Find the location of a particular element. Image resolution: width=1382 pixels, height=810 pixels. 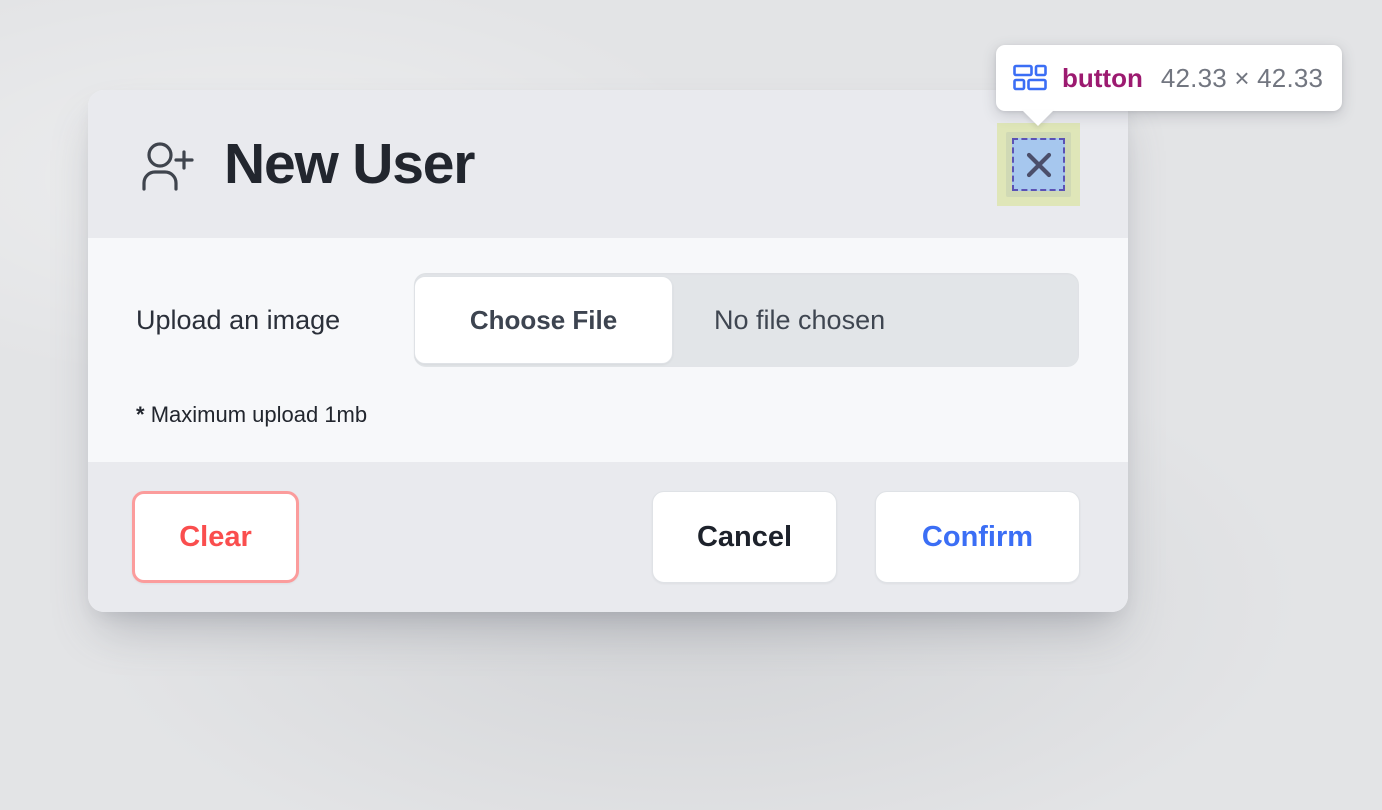

inspector-dimensions: 42.33 × 42.33 is located at coordinates (1242, 77).